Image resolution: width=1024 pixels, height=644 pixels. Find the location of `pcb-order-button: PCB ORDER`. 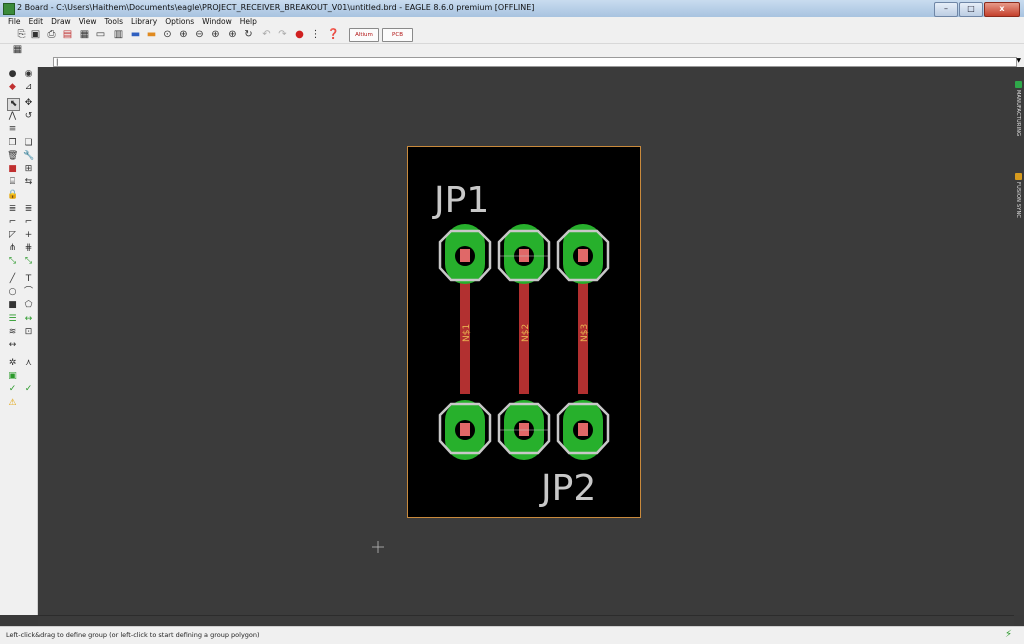

pcb-order-button: PCB ORDER is located at coordinates (397, 39).